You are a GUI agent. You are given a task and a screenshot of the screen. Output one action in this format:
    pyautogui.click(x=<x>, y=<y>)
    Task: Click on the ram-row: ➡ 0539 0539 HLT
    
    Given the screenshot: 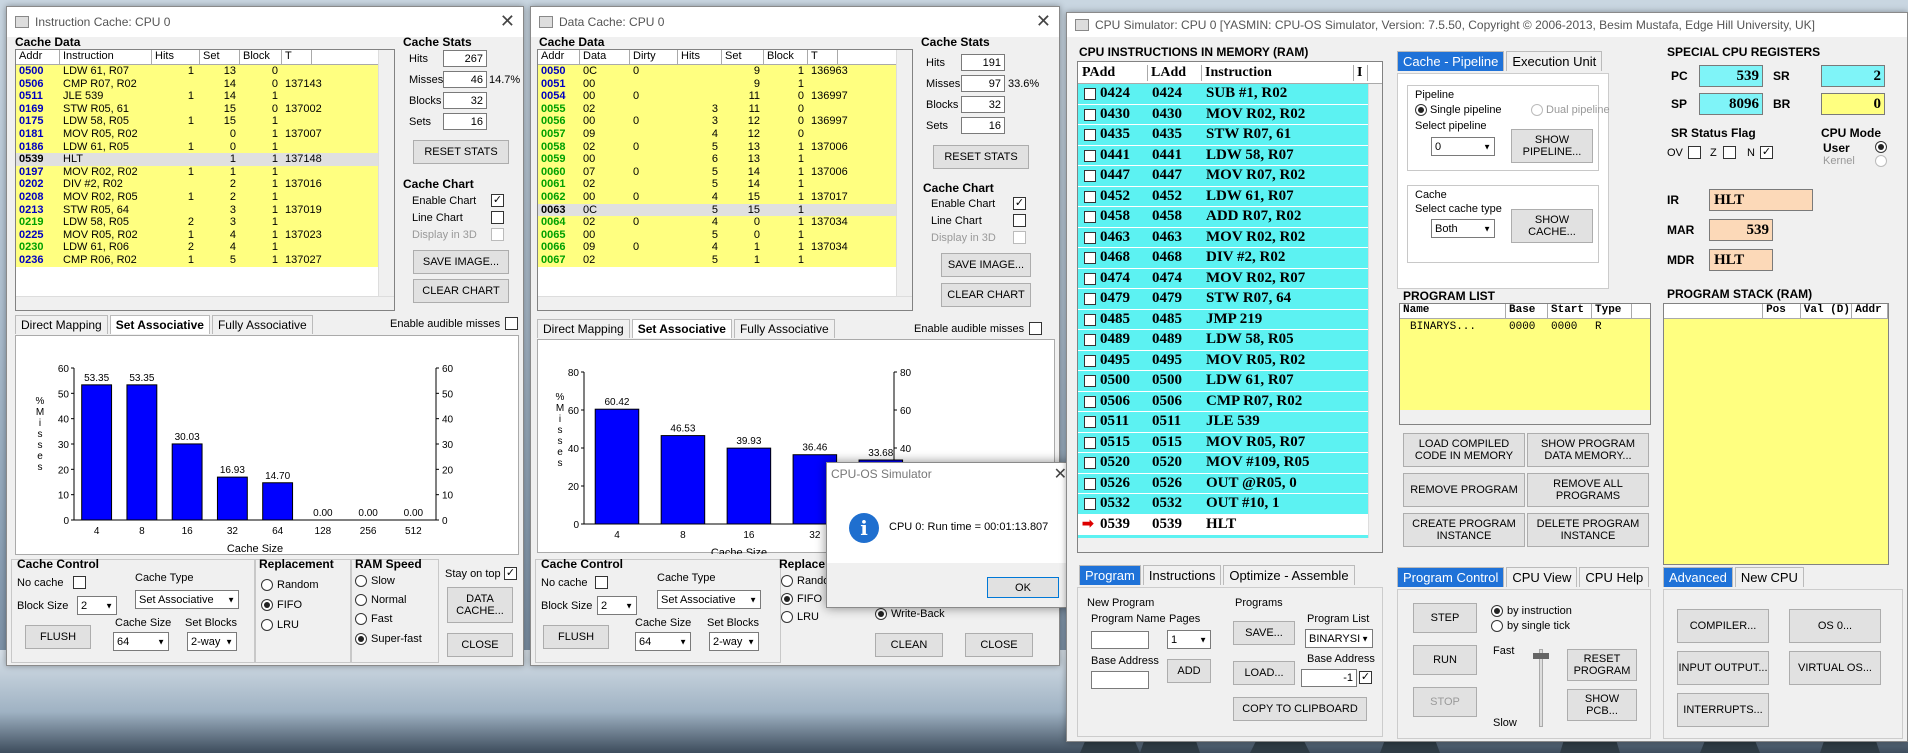 What is the action you would take?
    pyautogui.click(x=1230, y=524)
    